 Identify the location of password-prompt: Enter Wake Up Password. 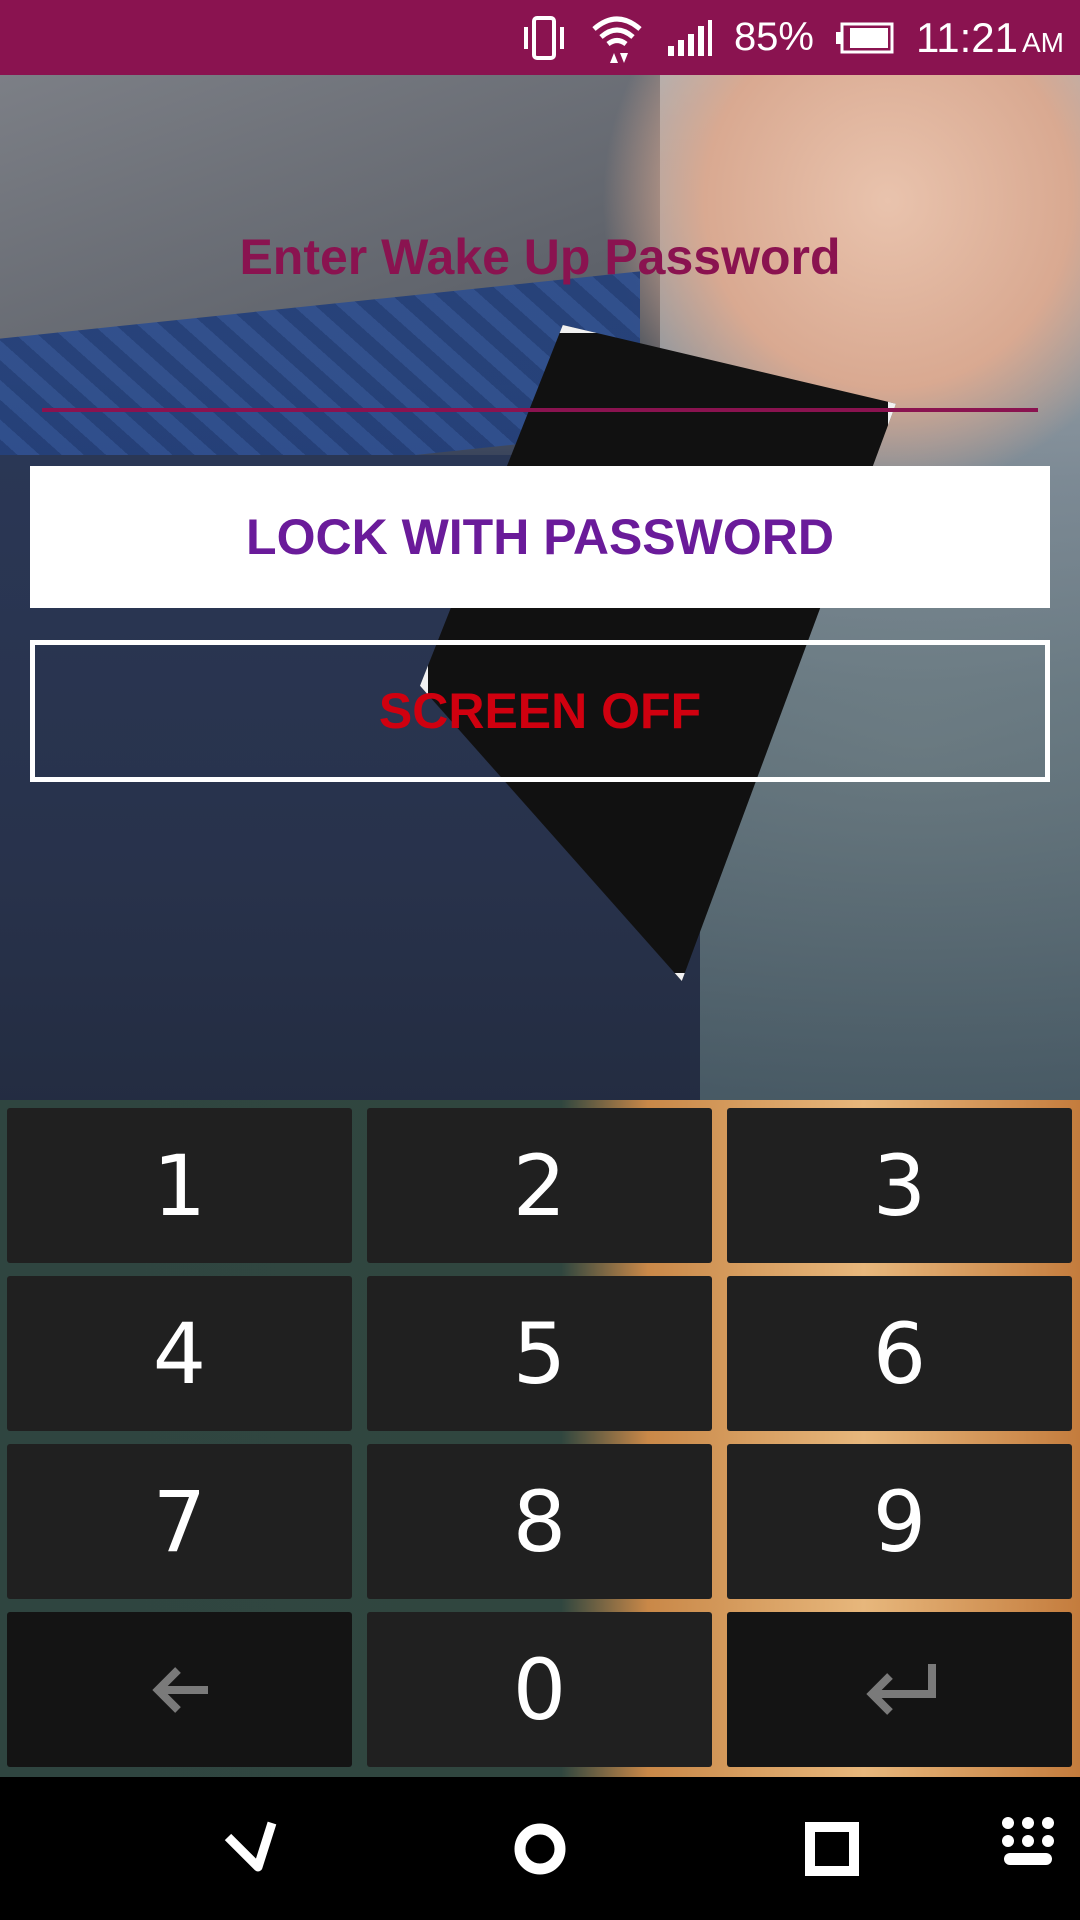
(540, 257).